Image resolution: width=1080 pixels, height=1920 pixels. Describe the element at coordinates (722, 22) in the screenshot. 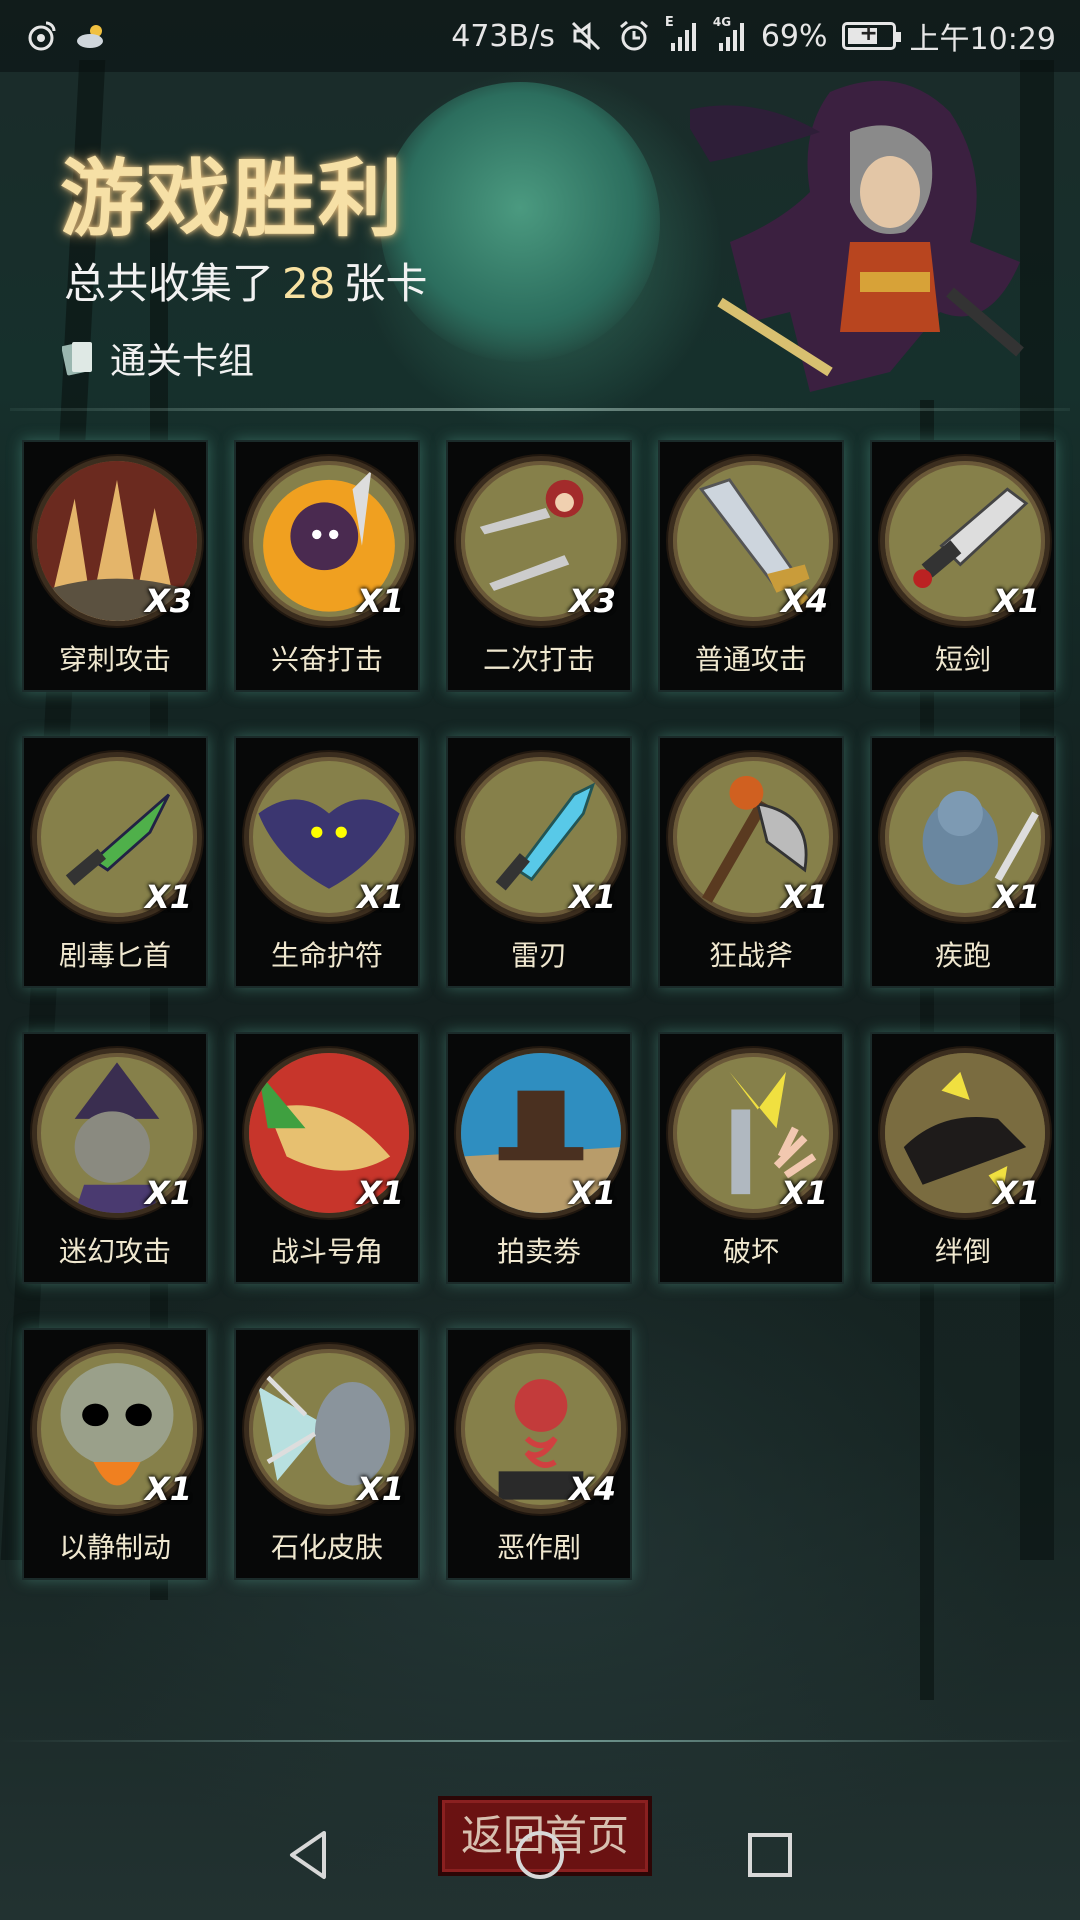

I see `signal-2-label: 4G` at that location.